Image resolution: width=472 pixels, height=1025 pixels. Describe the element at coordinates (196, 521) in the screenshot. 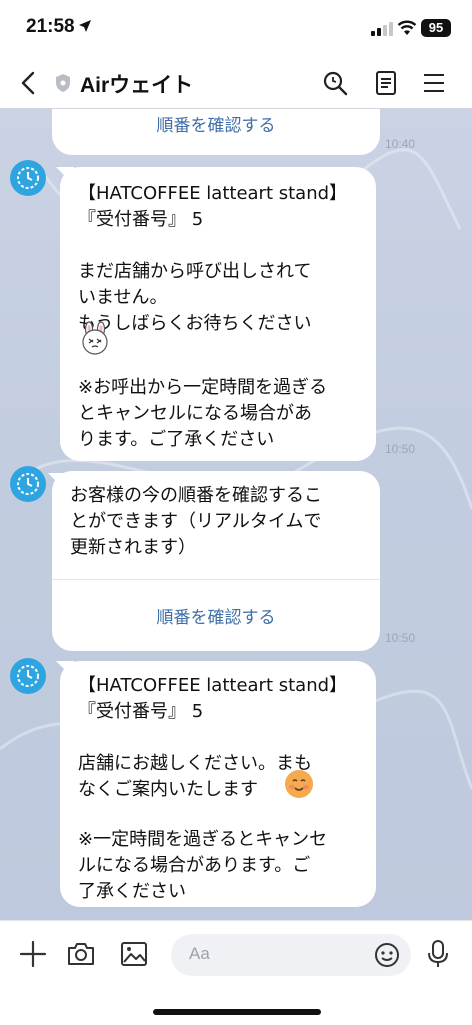

I see `message-text: お客様の今の順番を確認するこ とができます（リアルタイムで 更新されます）` at that location.